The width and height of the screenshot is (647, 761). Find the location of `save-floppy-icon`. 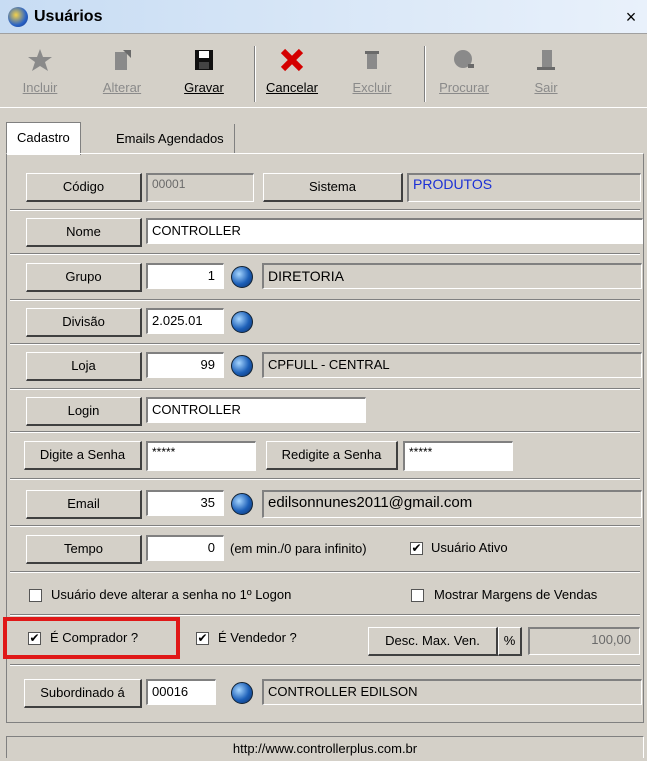

save-floppy-icon is located at coordinates (204, 60).